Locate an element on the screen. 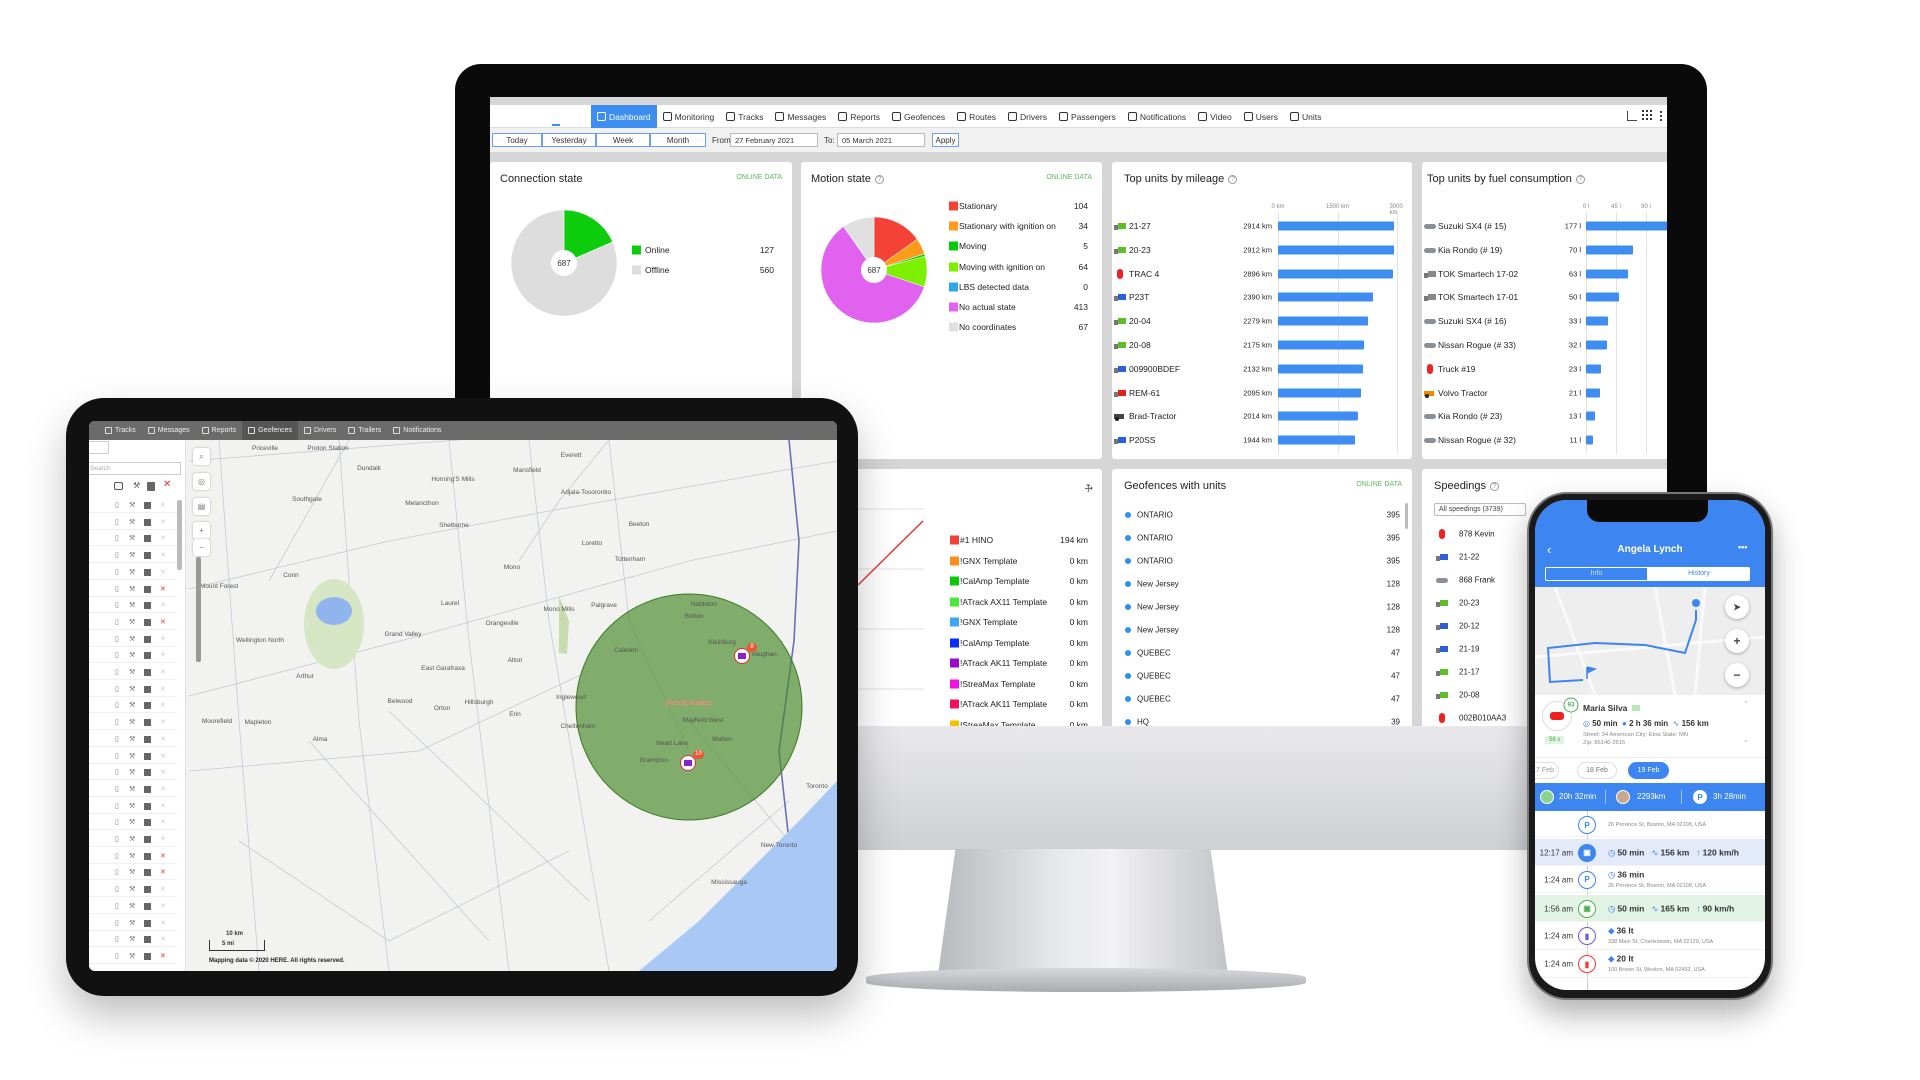 Image resolution: width=1920 pixels, height=1080 pixels. ruler-icon is located at coordinates (1632, 116).